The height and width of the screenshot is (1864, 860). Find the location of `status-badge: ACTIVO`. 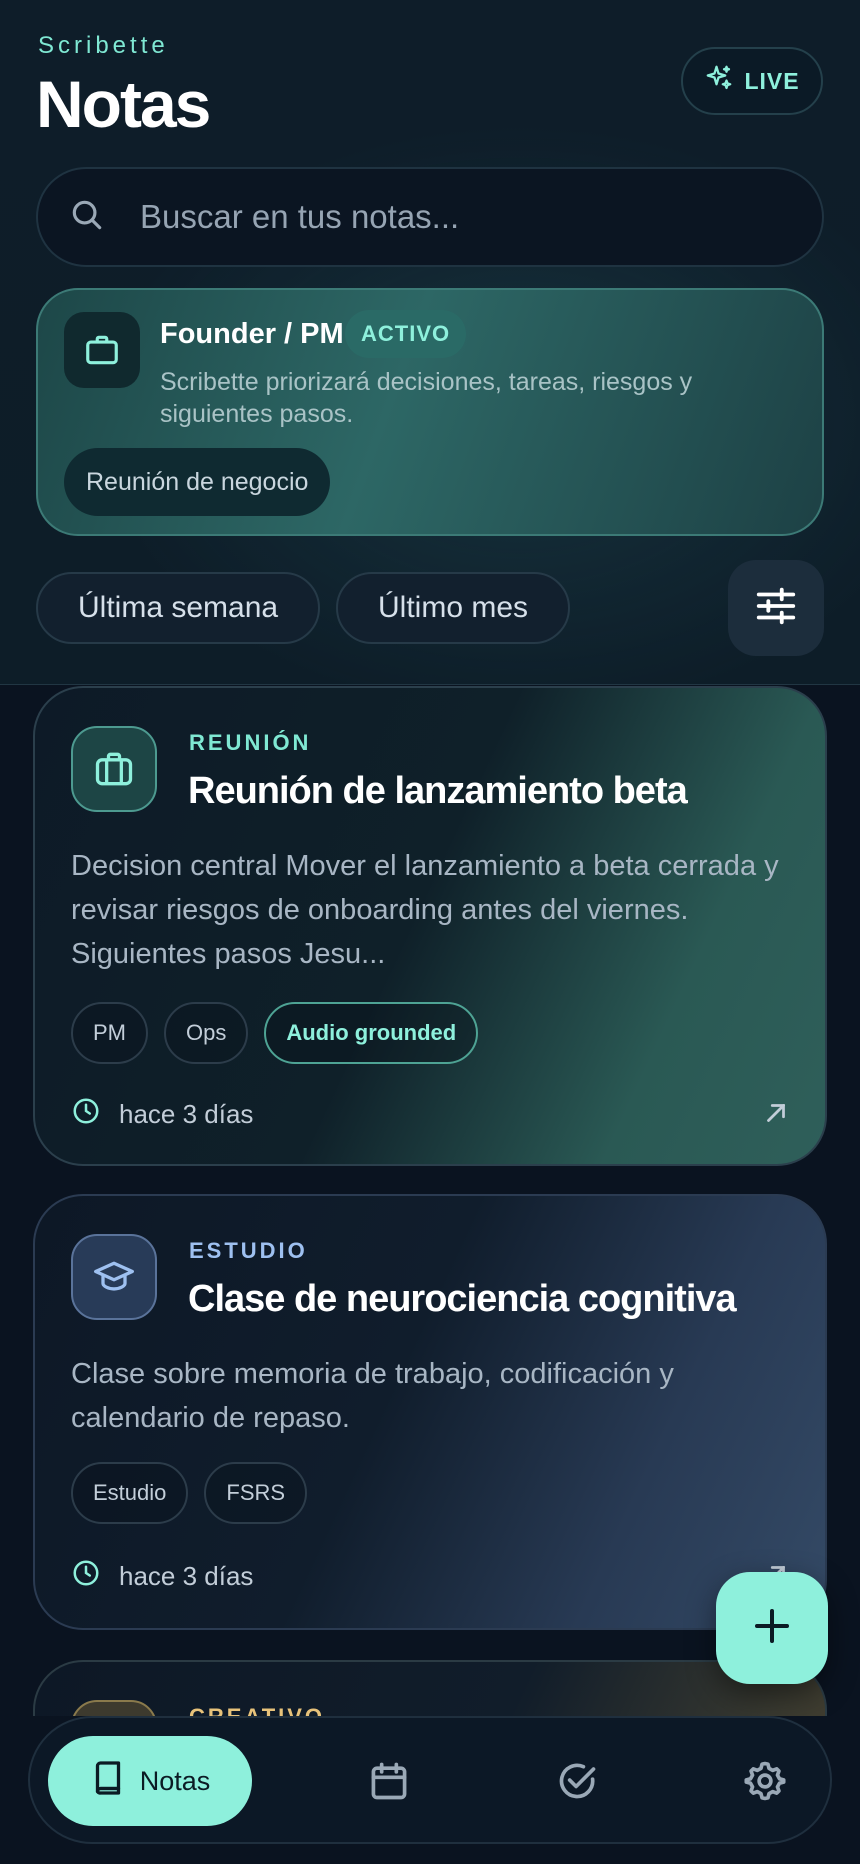

status-badge: ACTIVO is located at coordinates (406, 334).